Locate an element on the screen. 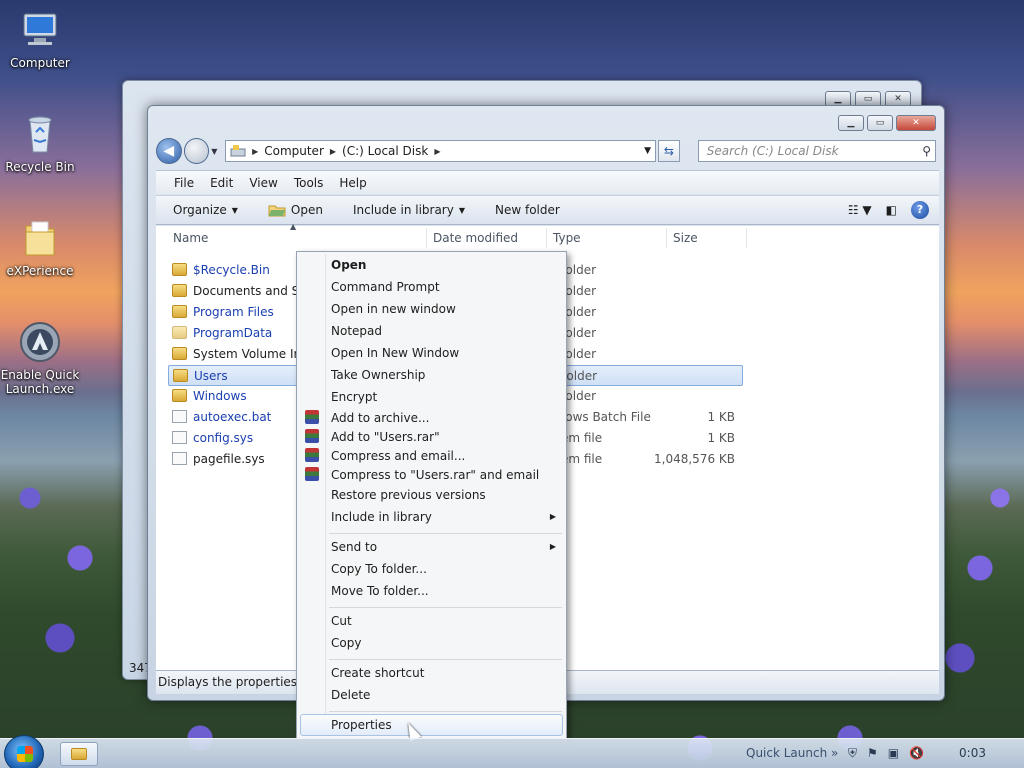 The height and width of the screenshot is (768, 1024). menu-item-open-in-new-window-2: Open In New Window is located at coordinates (395, 353).